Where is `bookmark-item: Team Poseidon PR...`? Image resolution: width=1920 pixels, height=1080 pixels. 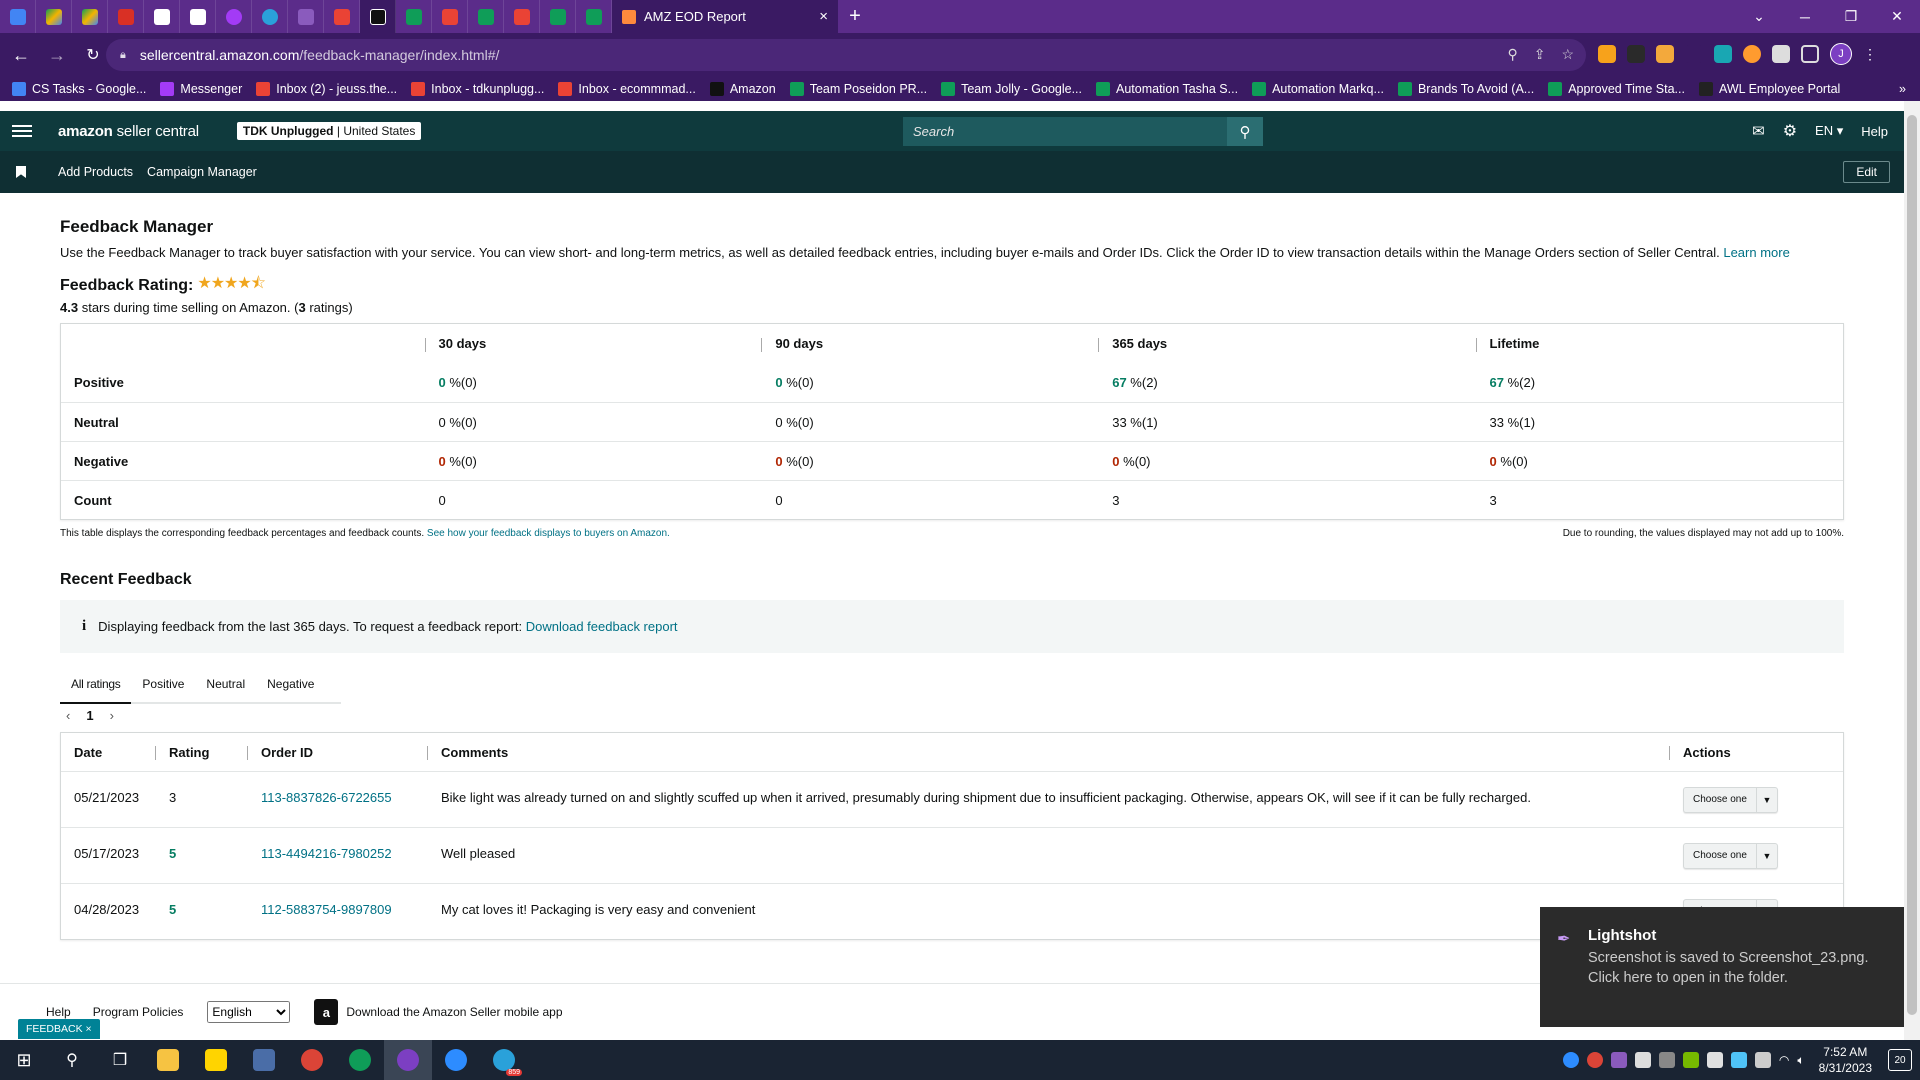 bookmark-item: Team Poseidon PR... is located at coordinates (858, 89).